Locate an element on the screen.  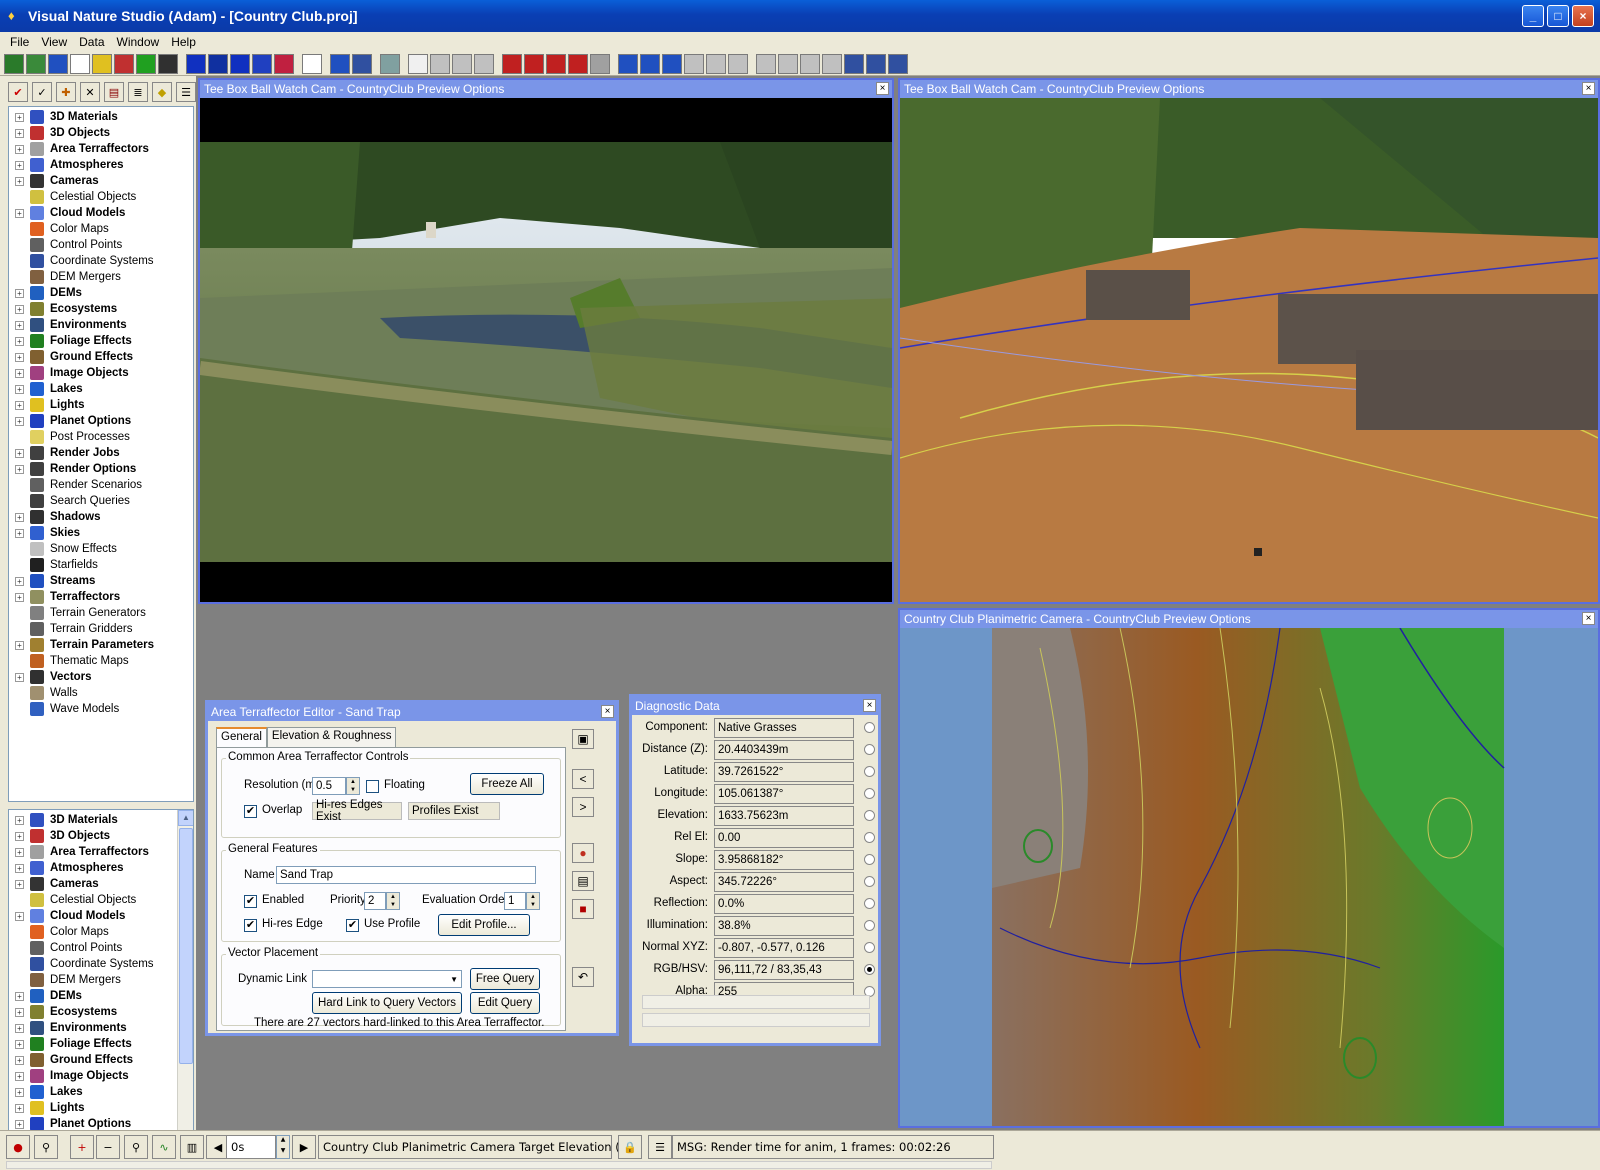
tree-item: + Environments is located at coordinates (68, 325).